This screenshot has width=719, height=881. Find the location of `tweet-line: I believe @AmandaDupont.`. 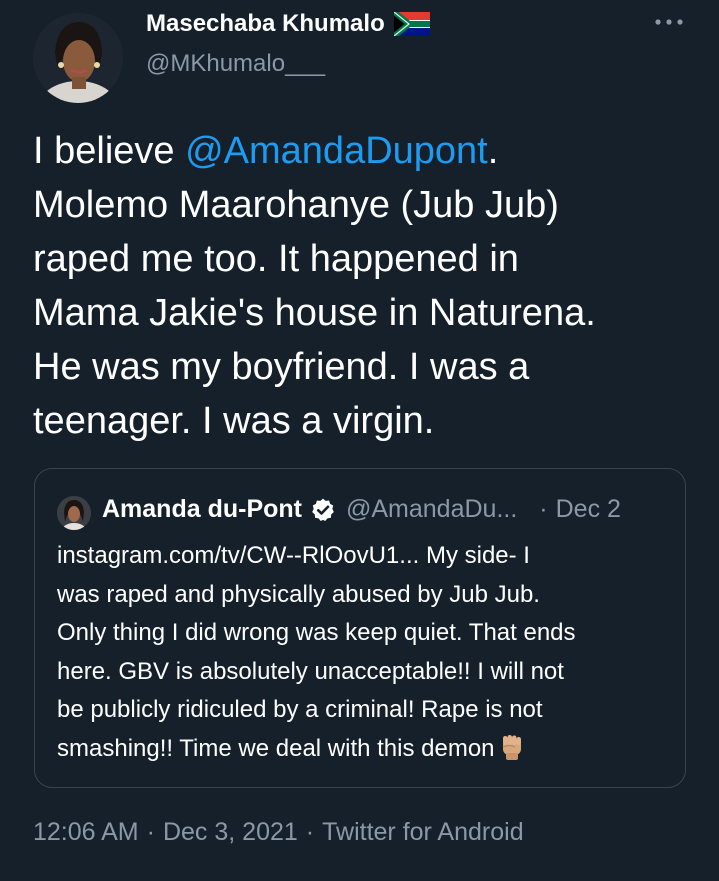

tweet-line: I believe @AmandaDupont. is located at coordinates (373, 151).